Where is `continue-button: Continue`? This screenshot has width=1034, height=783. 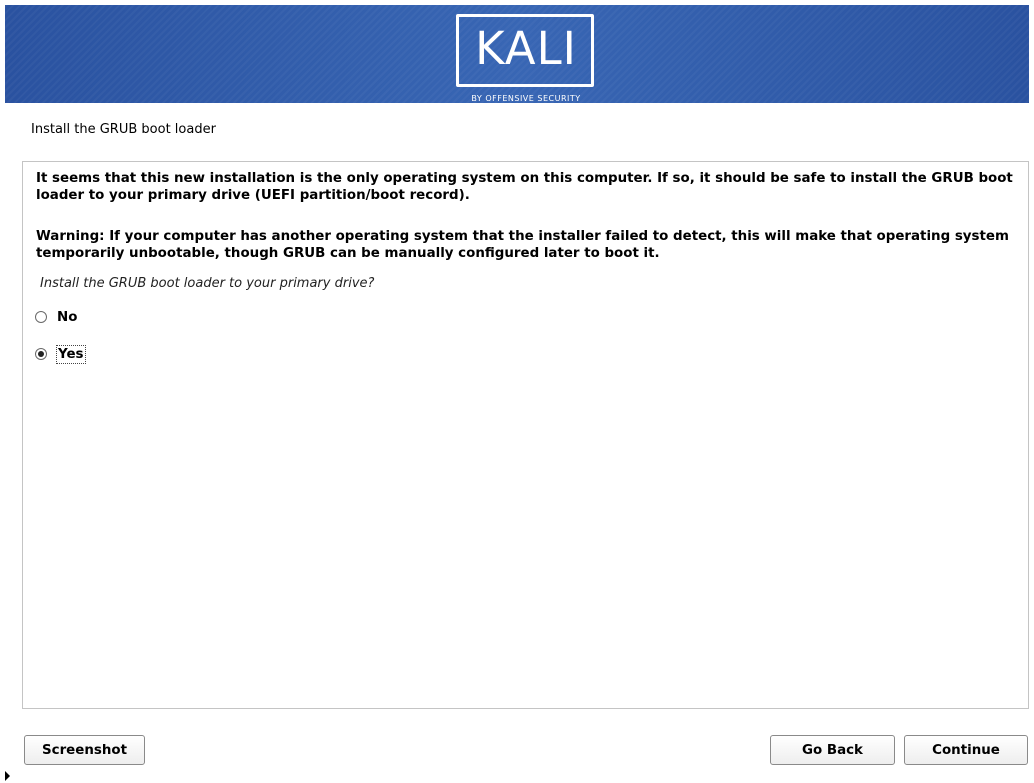
continue-button: Continue is located at coordinates (966, 750).